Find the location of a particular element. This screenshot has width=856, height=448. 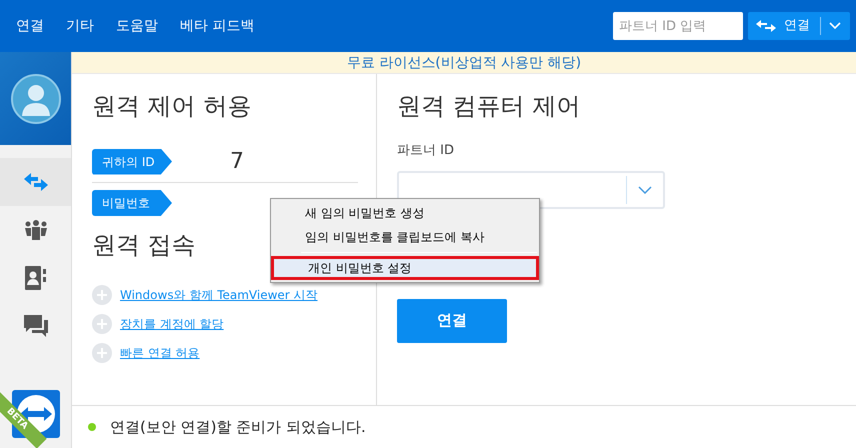

password-label: 비밀번호 is located at coordinates (132, 203).